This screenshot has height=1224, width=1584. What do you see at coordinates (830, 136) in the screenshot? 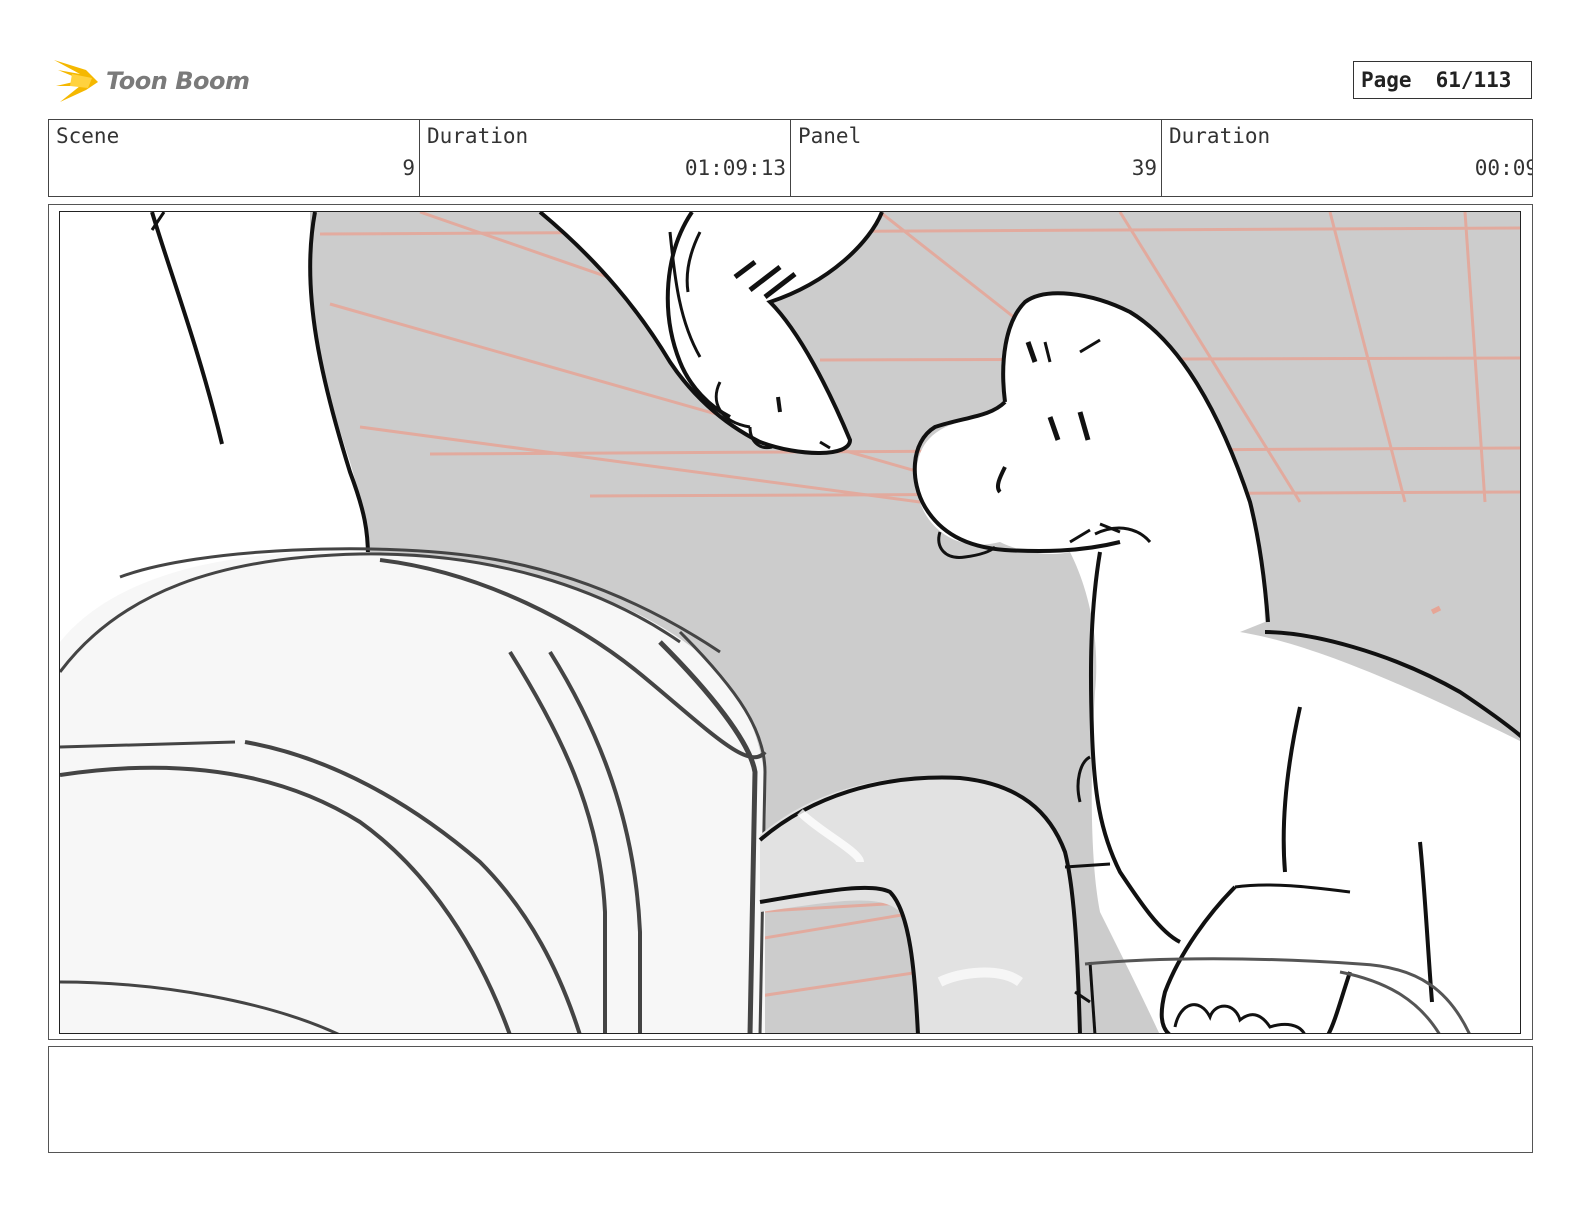
I see `panel-label: Panel` at bounding box center [830, 136].